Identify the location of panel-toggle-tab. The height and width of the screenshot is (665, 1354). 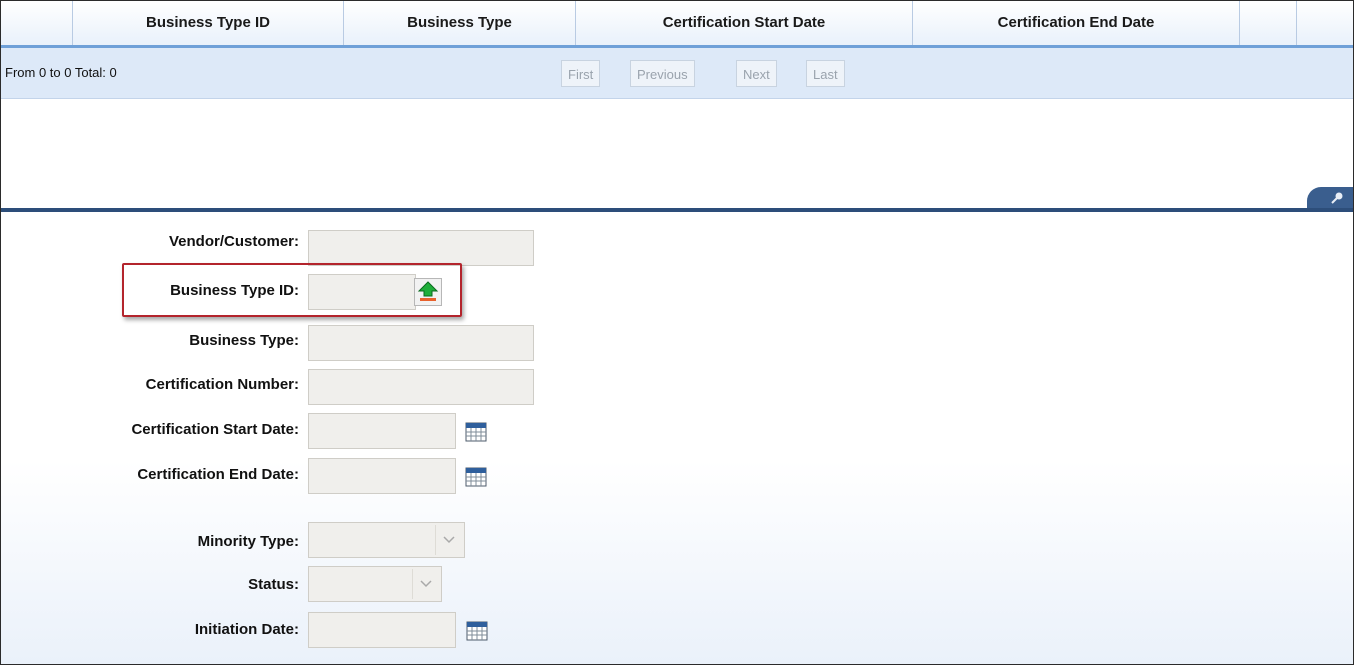
(1330, 198).